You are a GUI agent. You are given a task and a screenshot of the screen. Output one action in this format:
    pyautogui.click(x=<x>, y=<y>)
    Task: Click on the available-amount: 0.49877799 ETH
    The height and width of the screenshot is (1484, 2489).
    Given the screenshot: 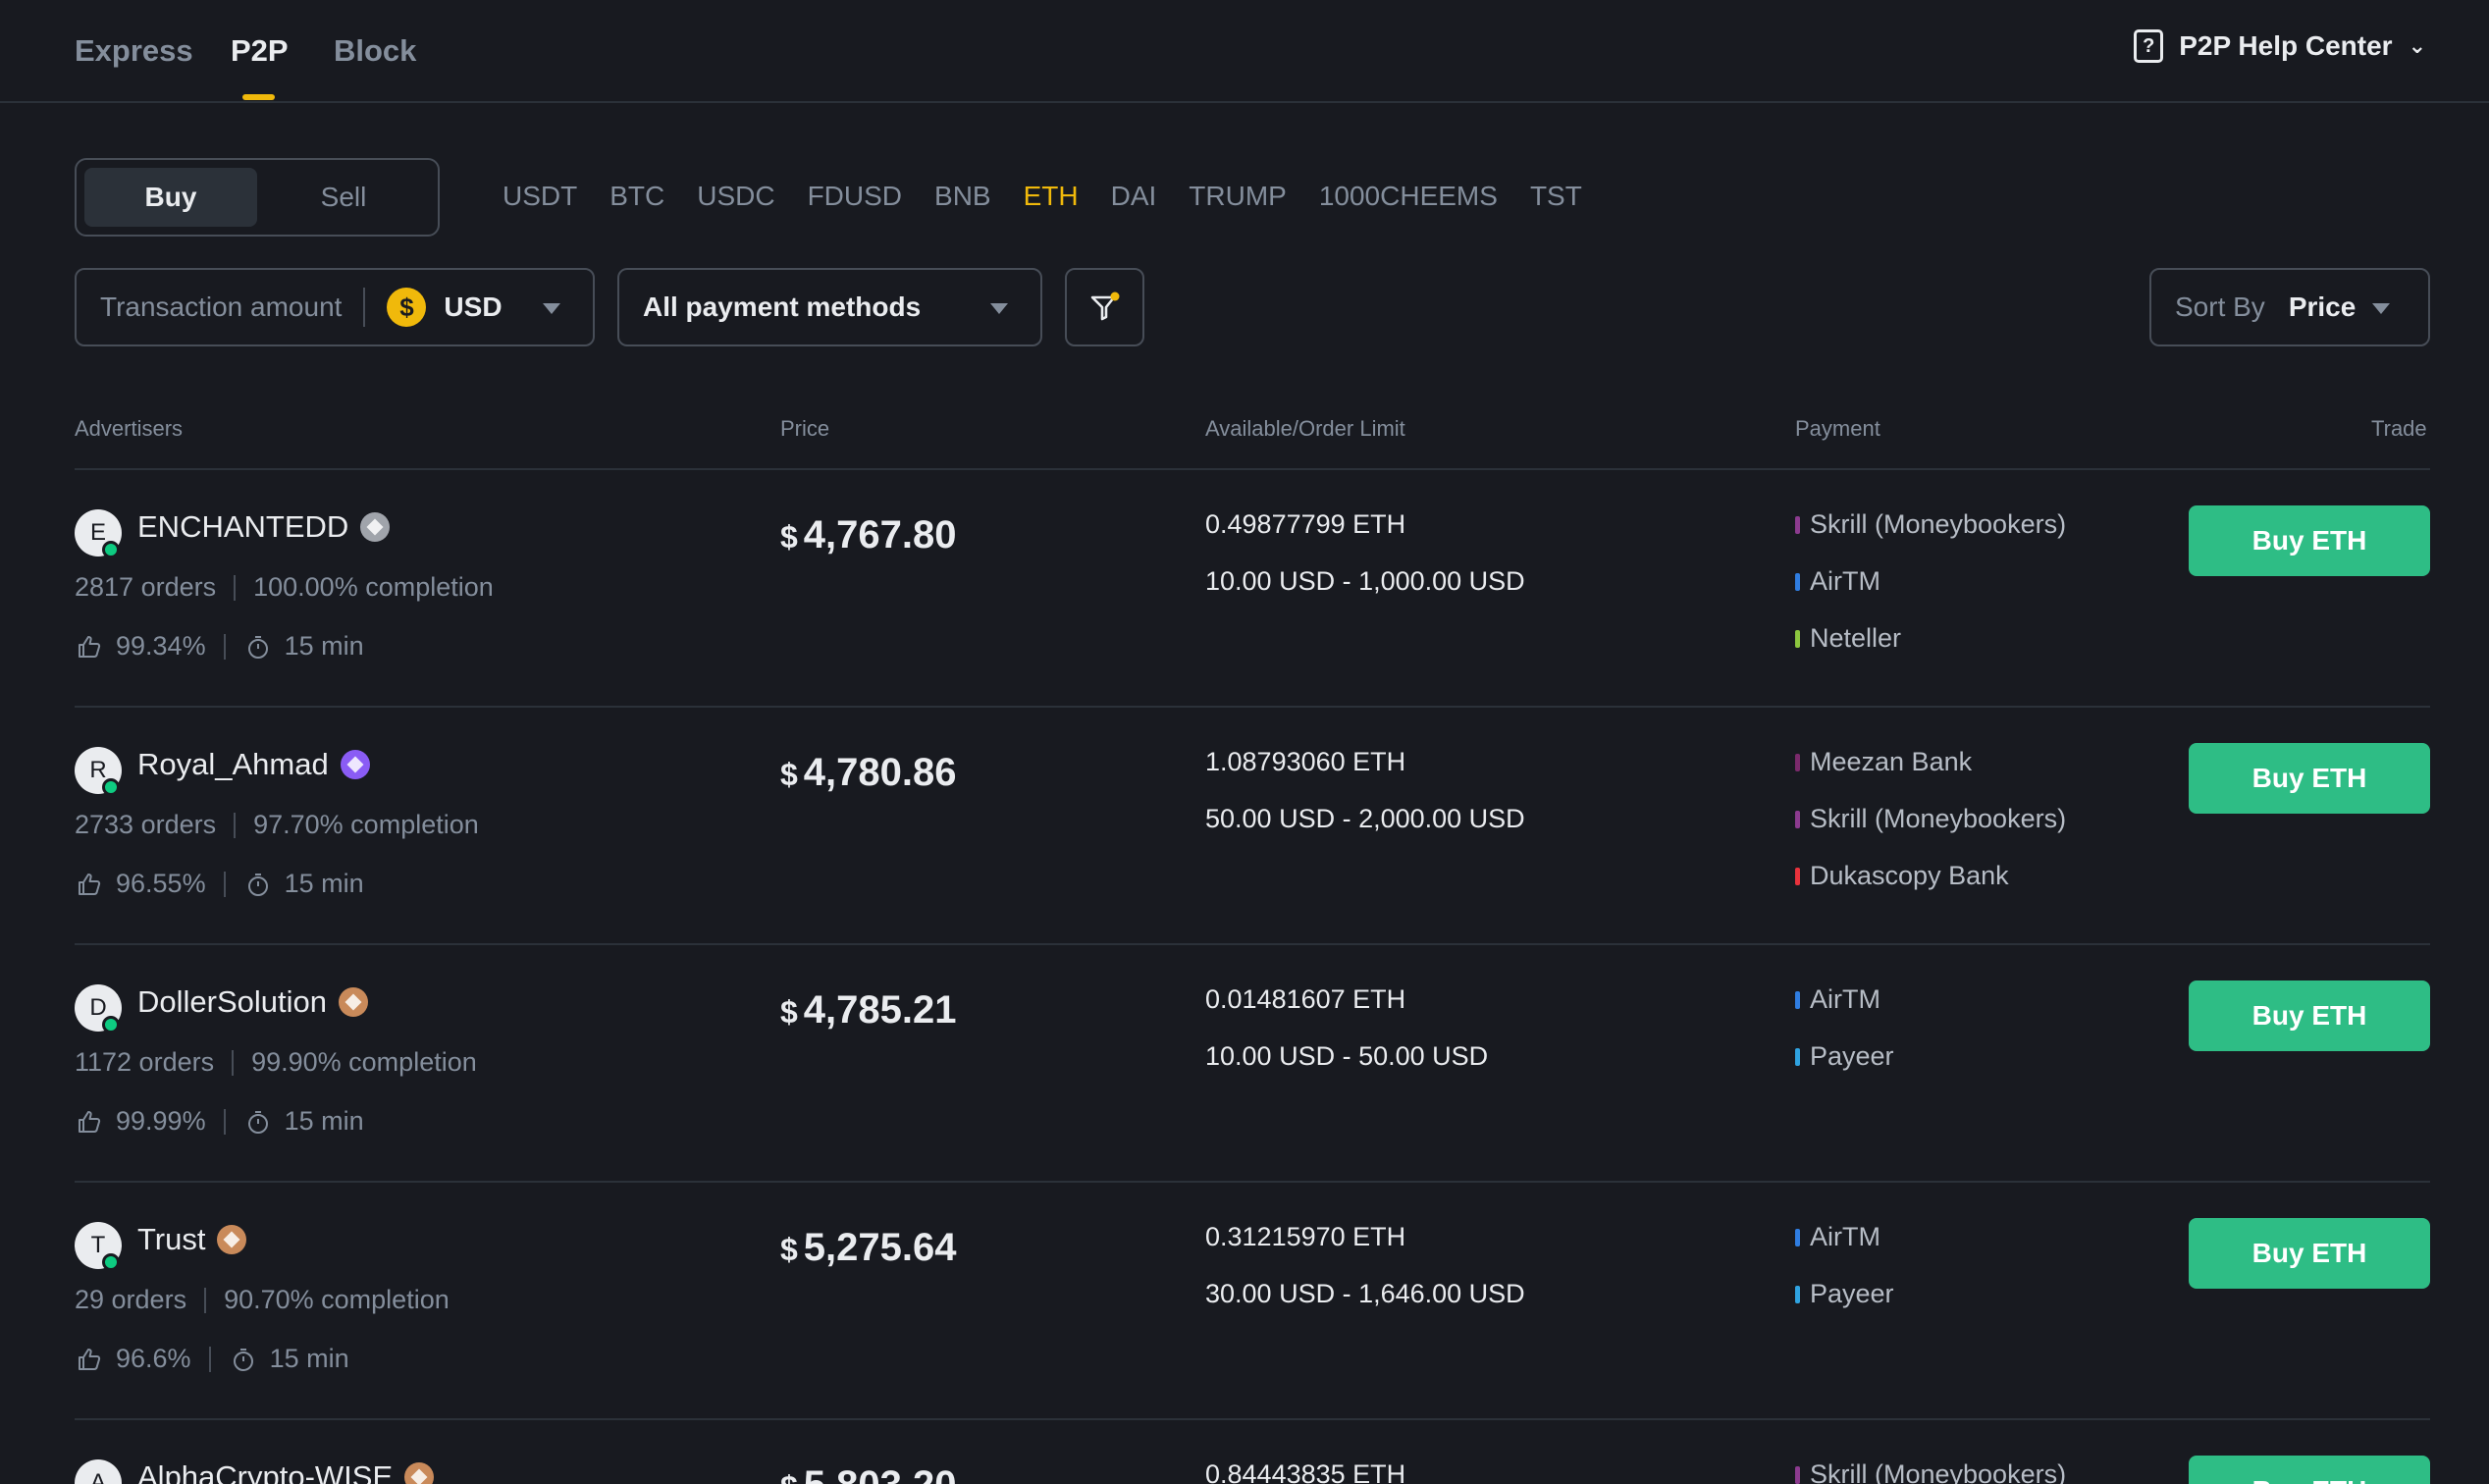 What is the action you would take?
    pyautogui.click(x=1305, y=524)
    